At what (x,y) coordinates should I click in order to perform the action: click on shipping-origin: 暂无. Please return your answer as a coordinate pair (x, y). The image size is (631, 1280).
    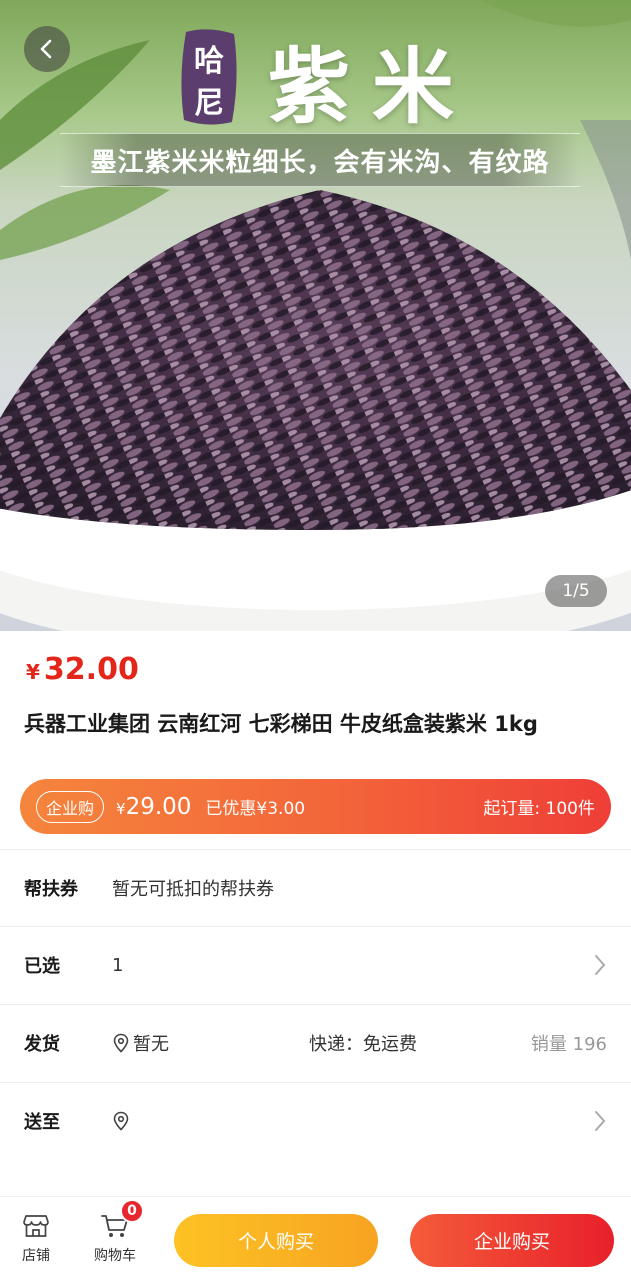
    Looking at the image, I should click on (151, 1044).